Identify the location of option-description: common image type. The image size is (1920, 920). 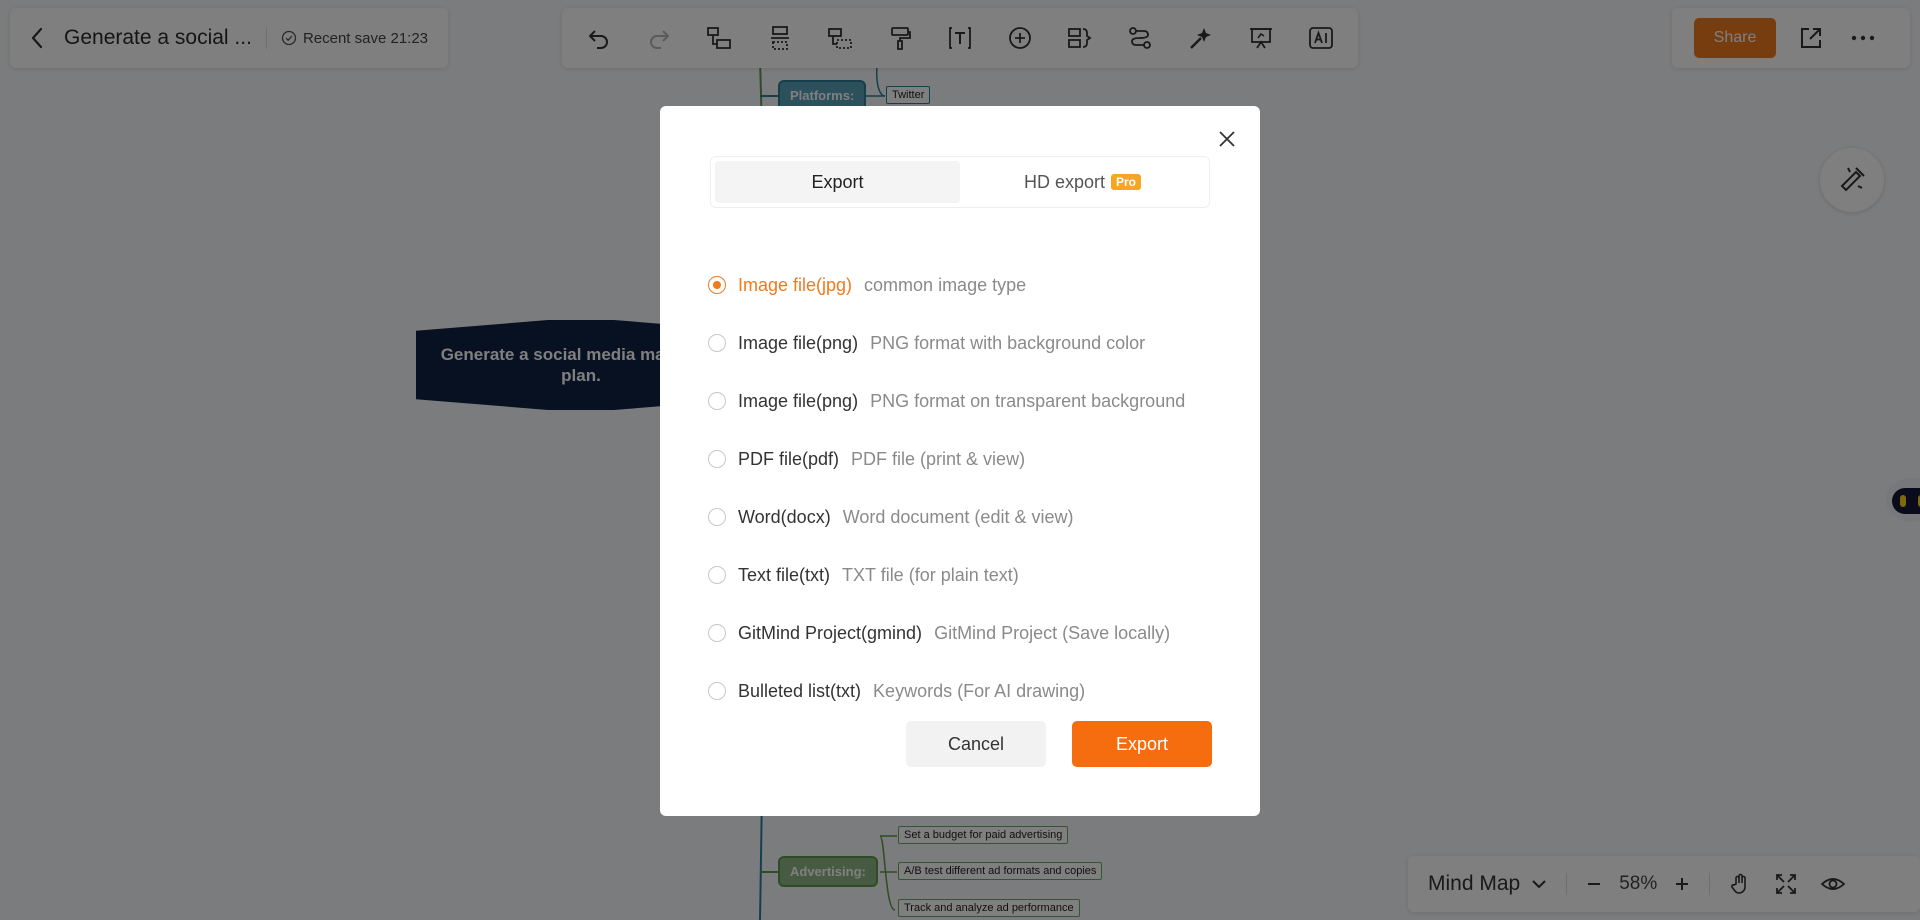
(945, 284).